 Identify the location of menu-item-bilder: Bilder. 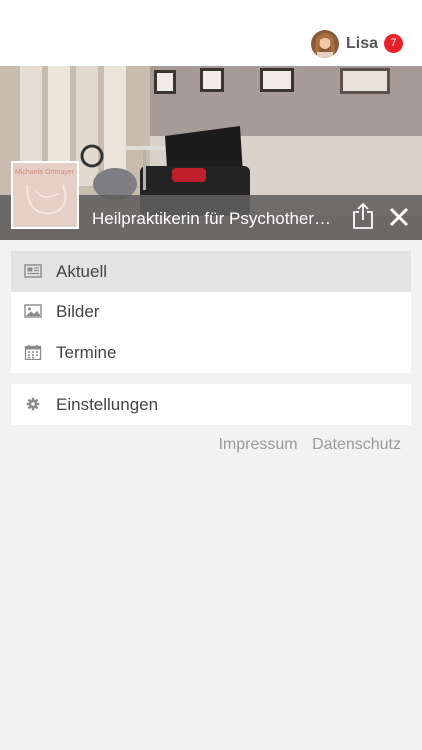
(211, 311).